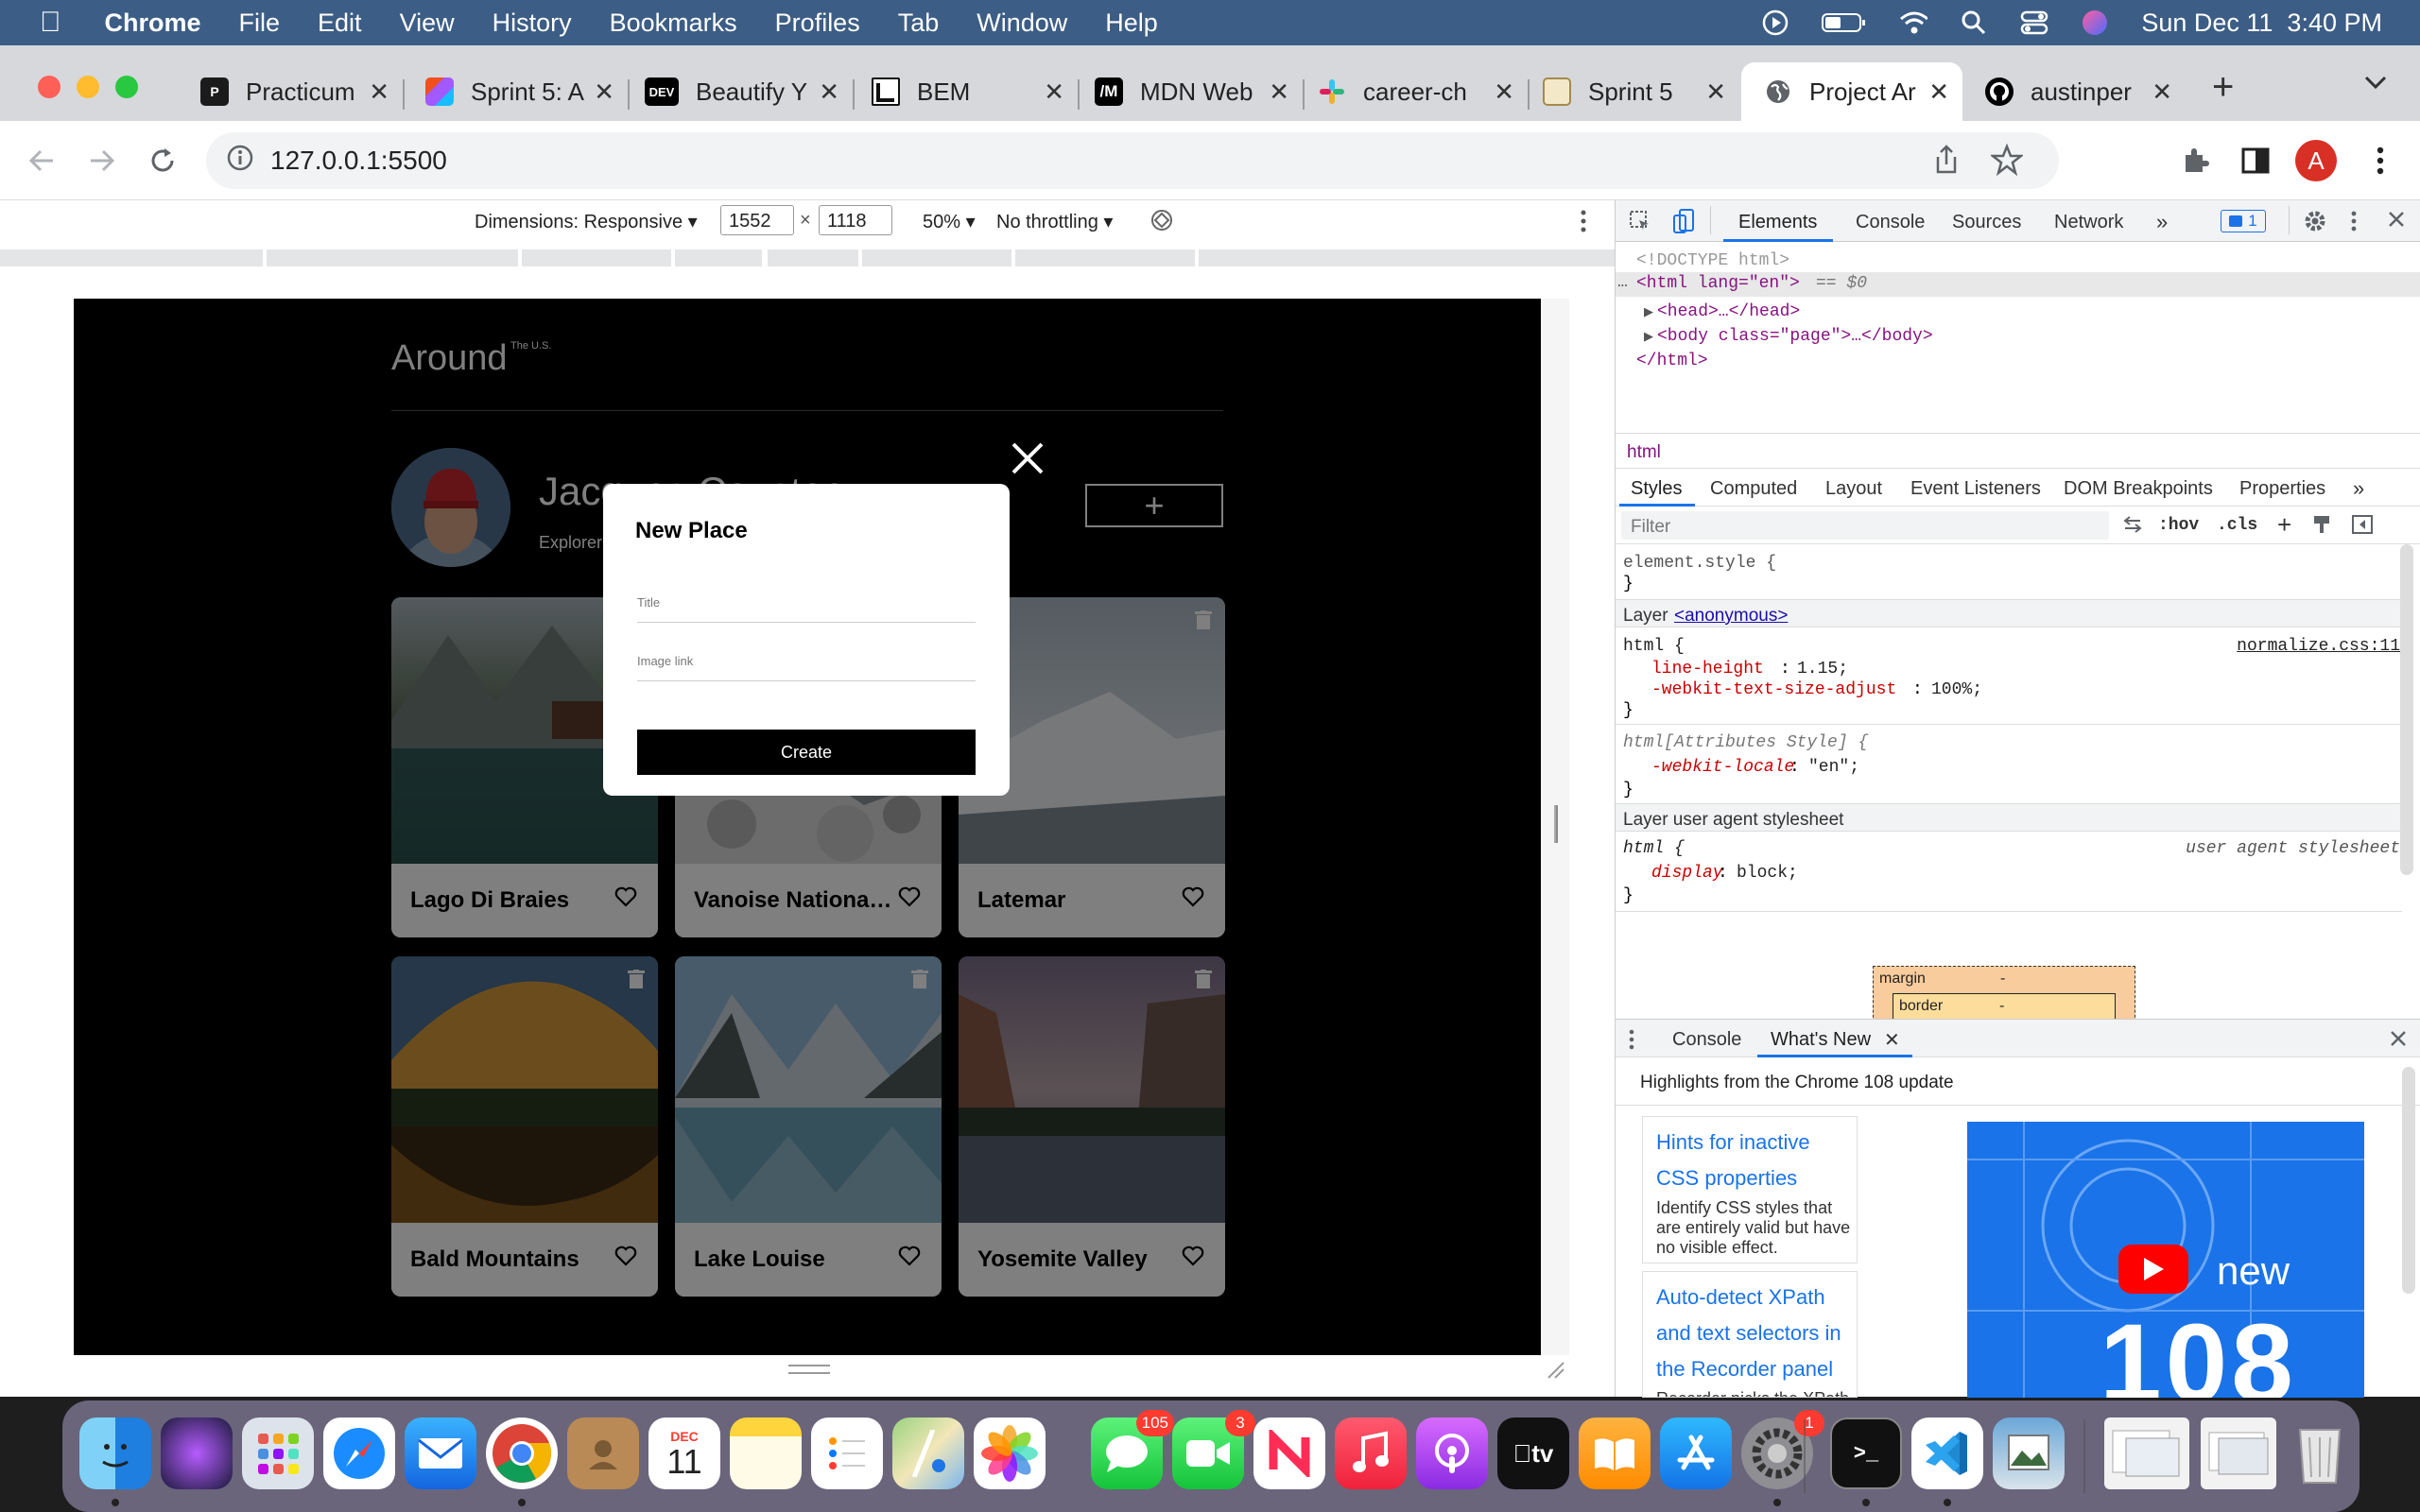 This screenshot has width=2420, height=1512. I want to click on books-icon, so click(1615, 1453).